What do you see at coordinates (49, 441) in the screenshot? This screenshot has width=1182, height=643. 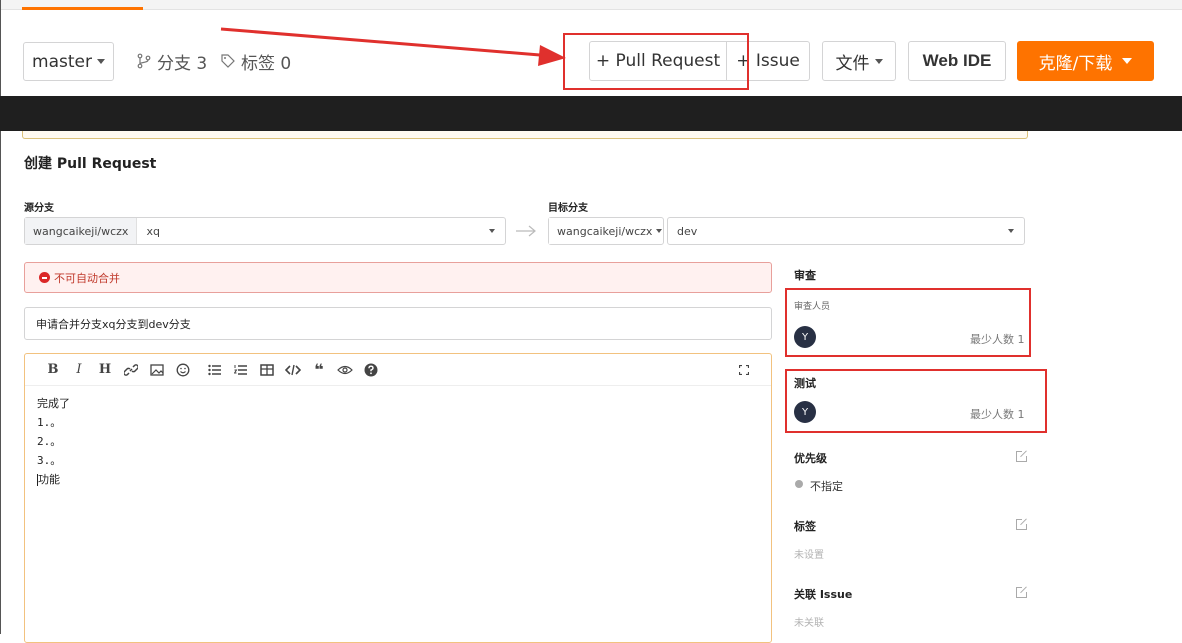 I see `editor-line: 2.。` at bounding box center [49, 441].